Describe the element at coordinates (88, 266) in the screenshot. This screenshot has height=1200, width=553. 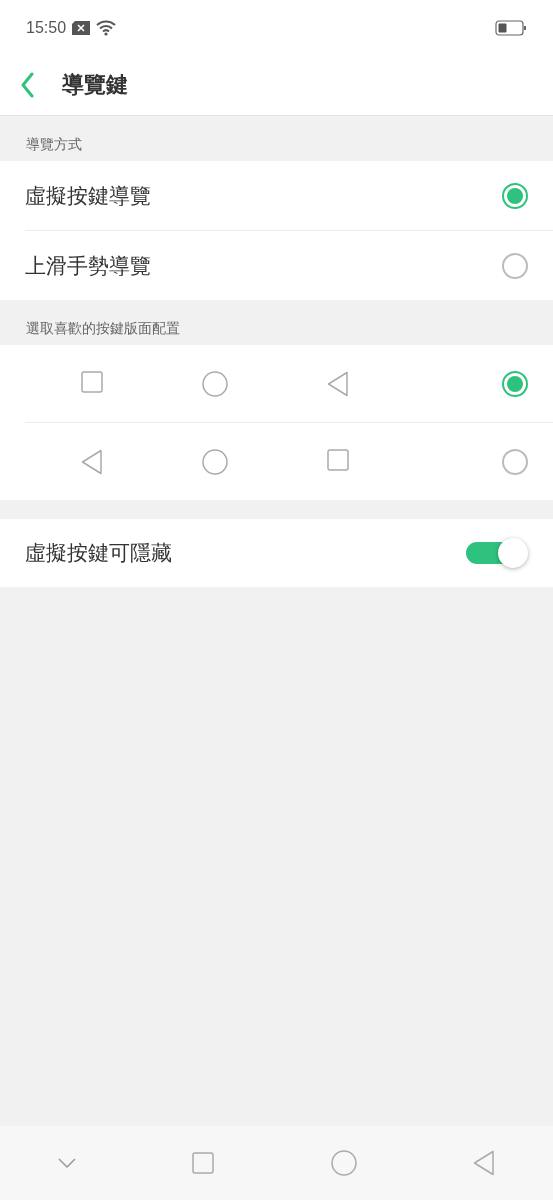
I see `option-label: 上滑手勢導覽` at that location.